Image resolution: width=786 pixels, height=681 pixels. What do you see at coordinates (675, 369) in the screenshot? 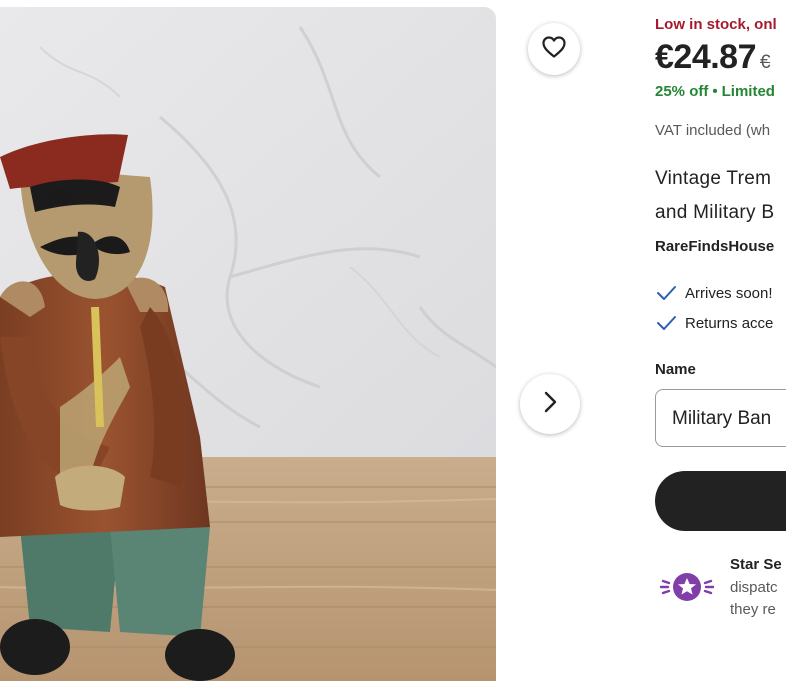
I see `option-label: Name` at bounding box center [675, 369].